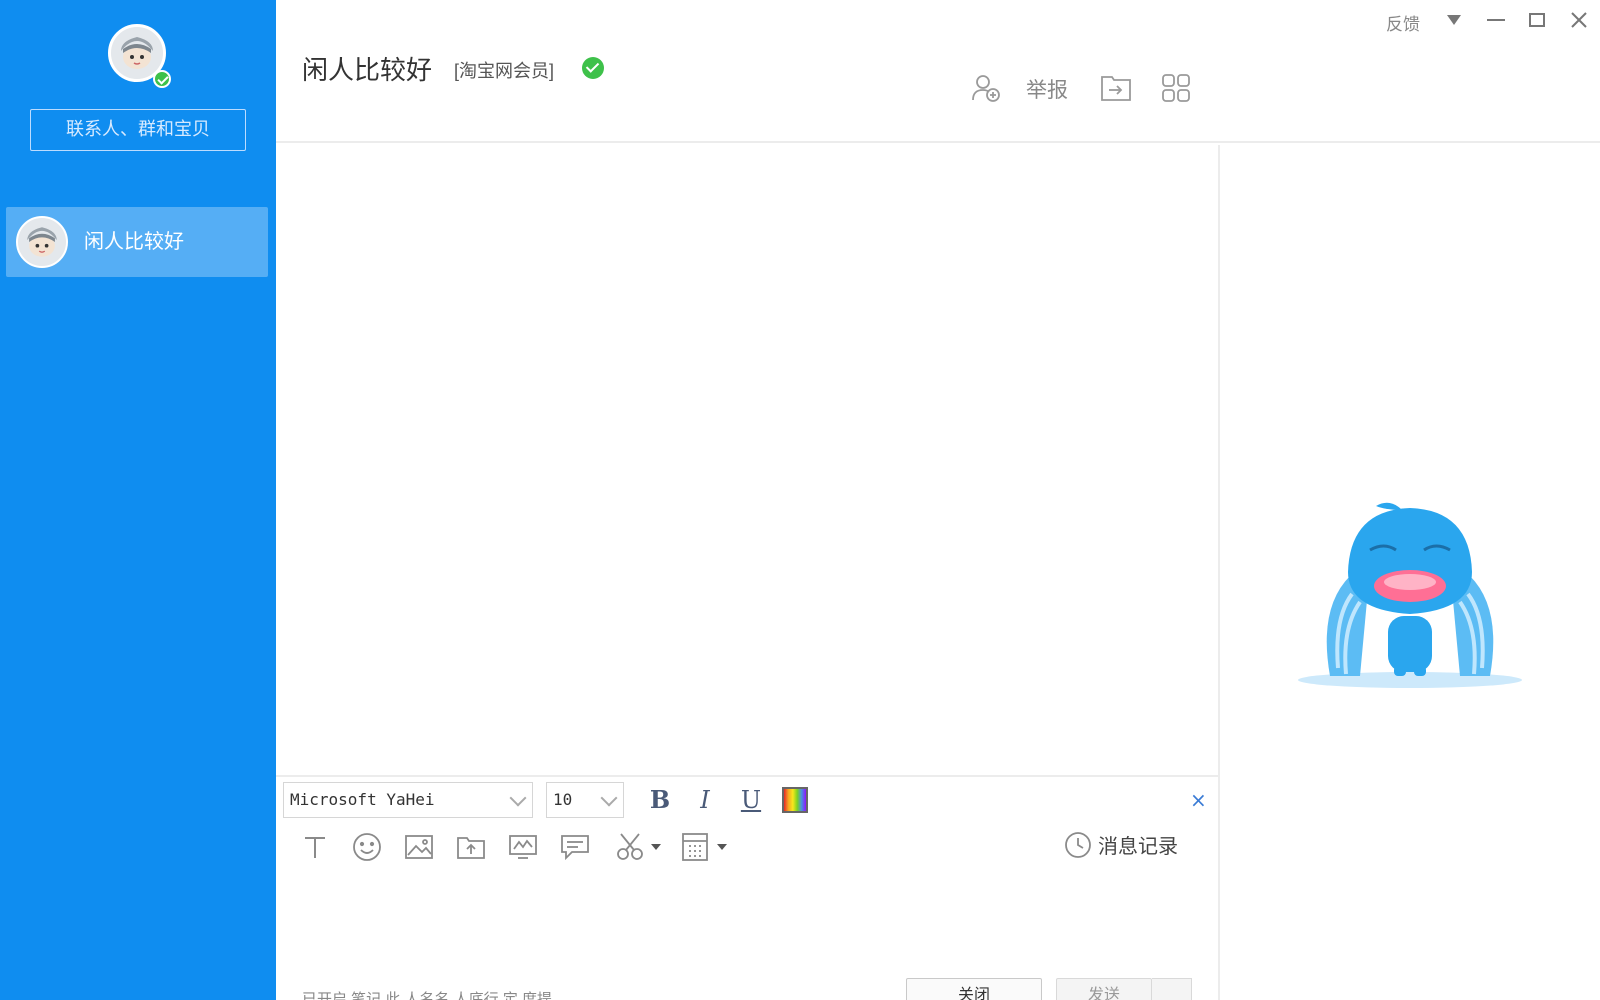 The width and height of the screenshot is (1600, 1000). What do you see at coordinates (1496, 20) in the screenshot?
I see `minimize-icon` at bounding box center [1496, 20].